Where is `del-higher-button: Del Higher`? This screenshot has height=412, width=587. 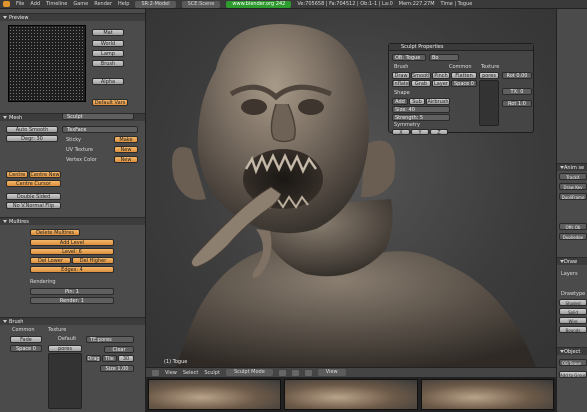
del-higher-button: Del Higher is located at coordinates (93, 260).